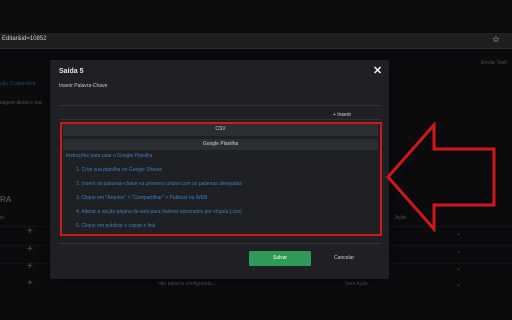 The width and height of the screenshot is (512, 320). I want to click on address-bar: Editar&id=10852 ☆, so click(256, 41).